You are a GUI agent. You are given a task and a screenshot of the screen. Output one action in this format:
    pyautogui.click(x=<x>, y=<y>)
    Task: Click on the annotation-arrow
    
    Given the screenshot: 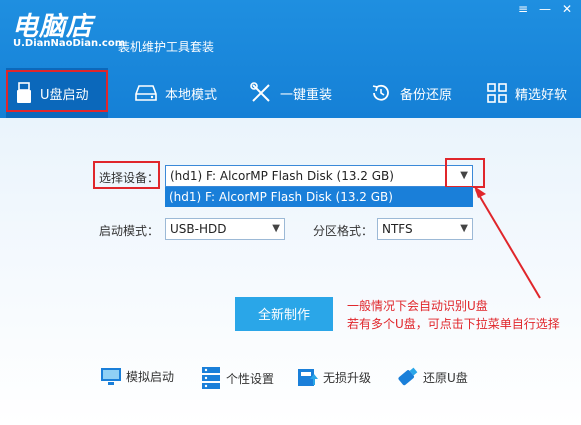 What is the action you would take?
    pyautogui.click(x=507, y=242)
    